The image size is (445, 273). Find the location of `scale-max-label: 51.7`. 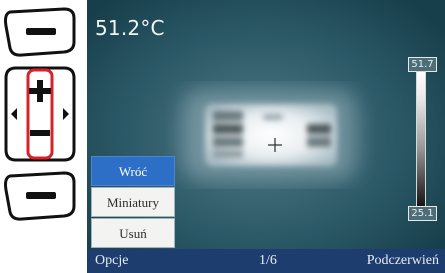

scale-max-label: 51.7 is located at coordinates (422, 64).